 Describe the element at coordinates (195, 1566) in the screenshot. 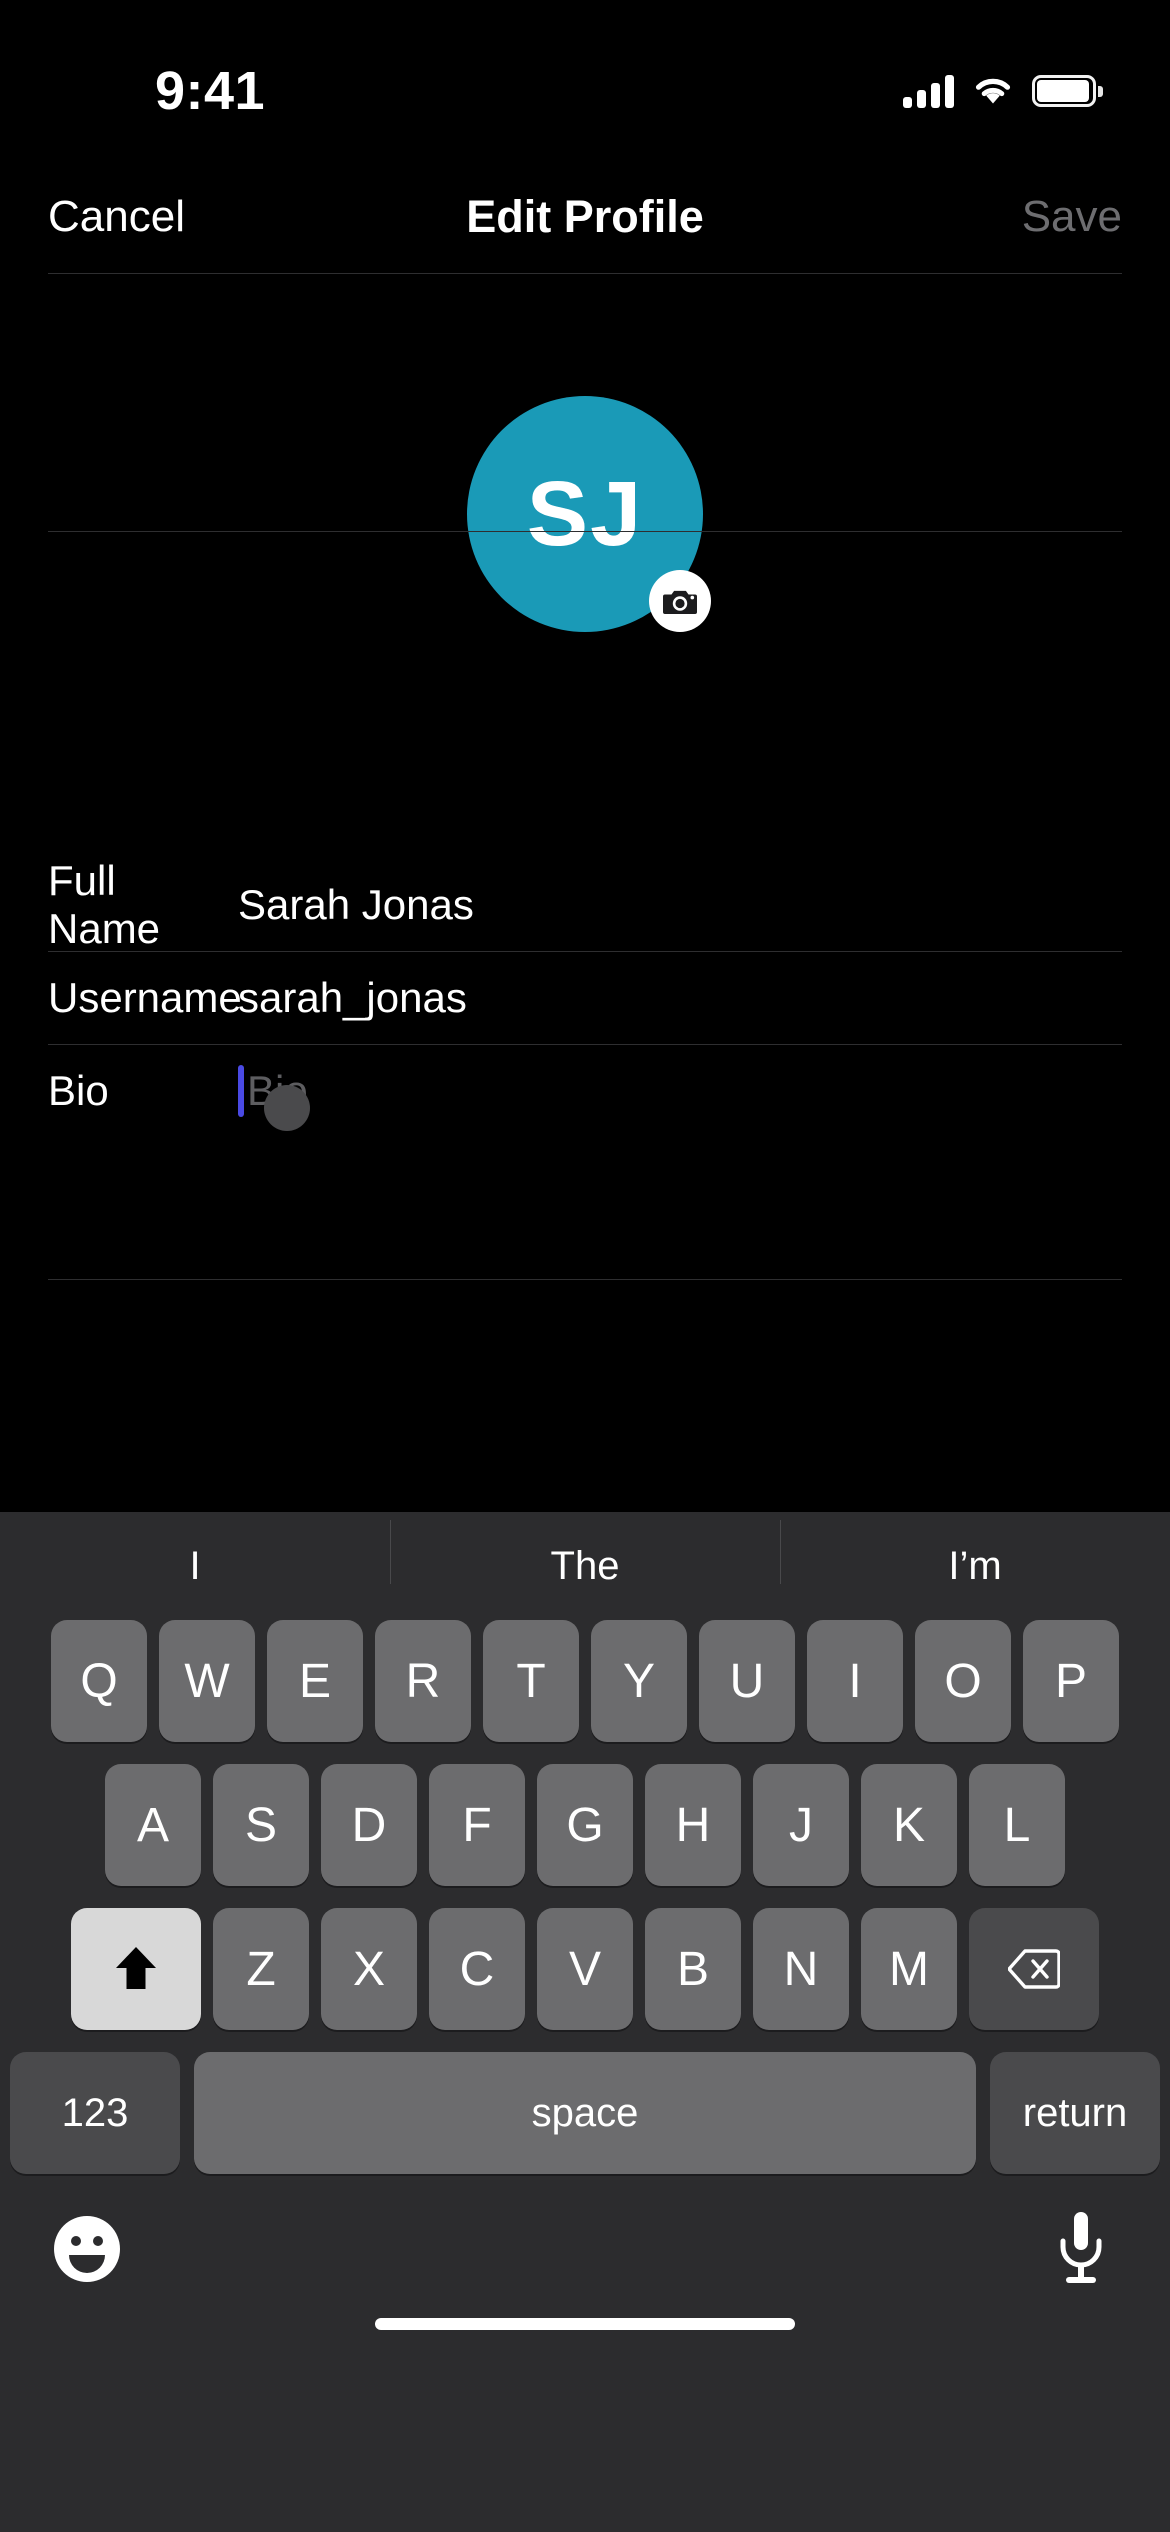

I see `prediction-1: I` at that location.